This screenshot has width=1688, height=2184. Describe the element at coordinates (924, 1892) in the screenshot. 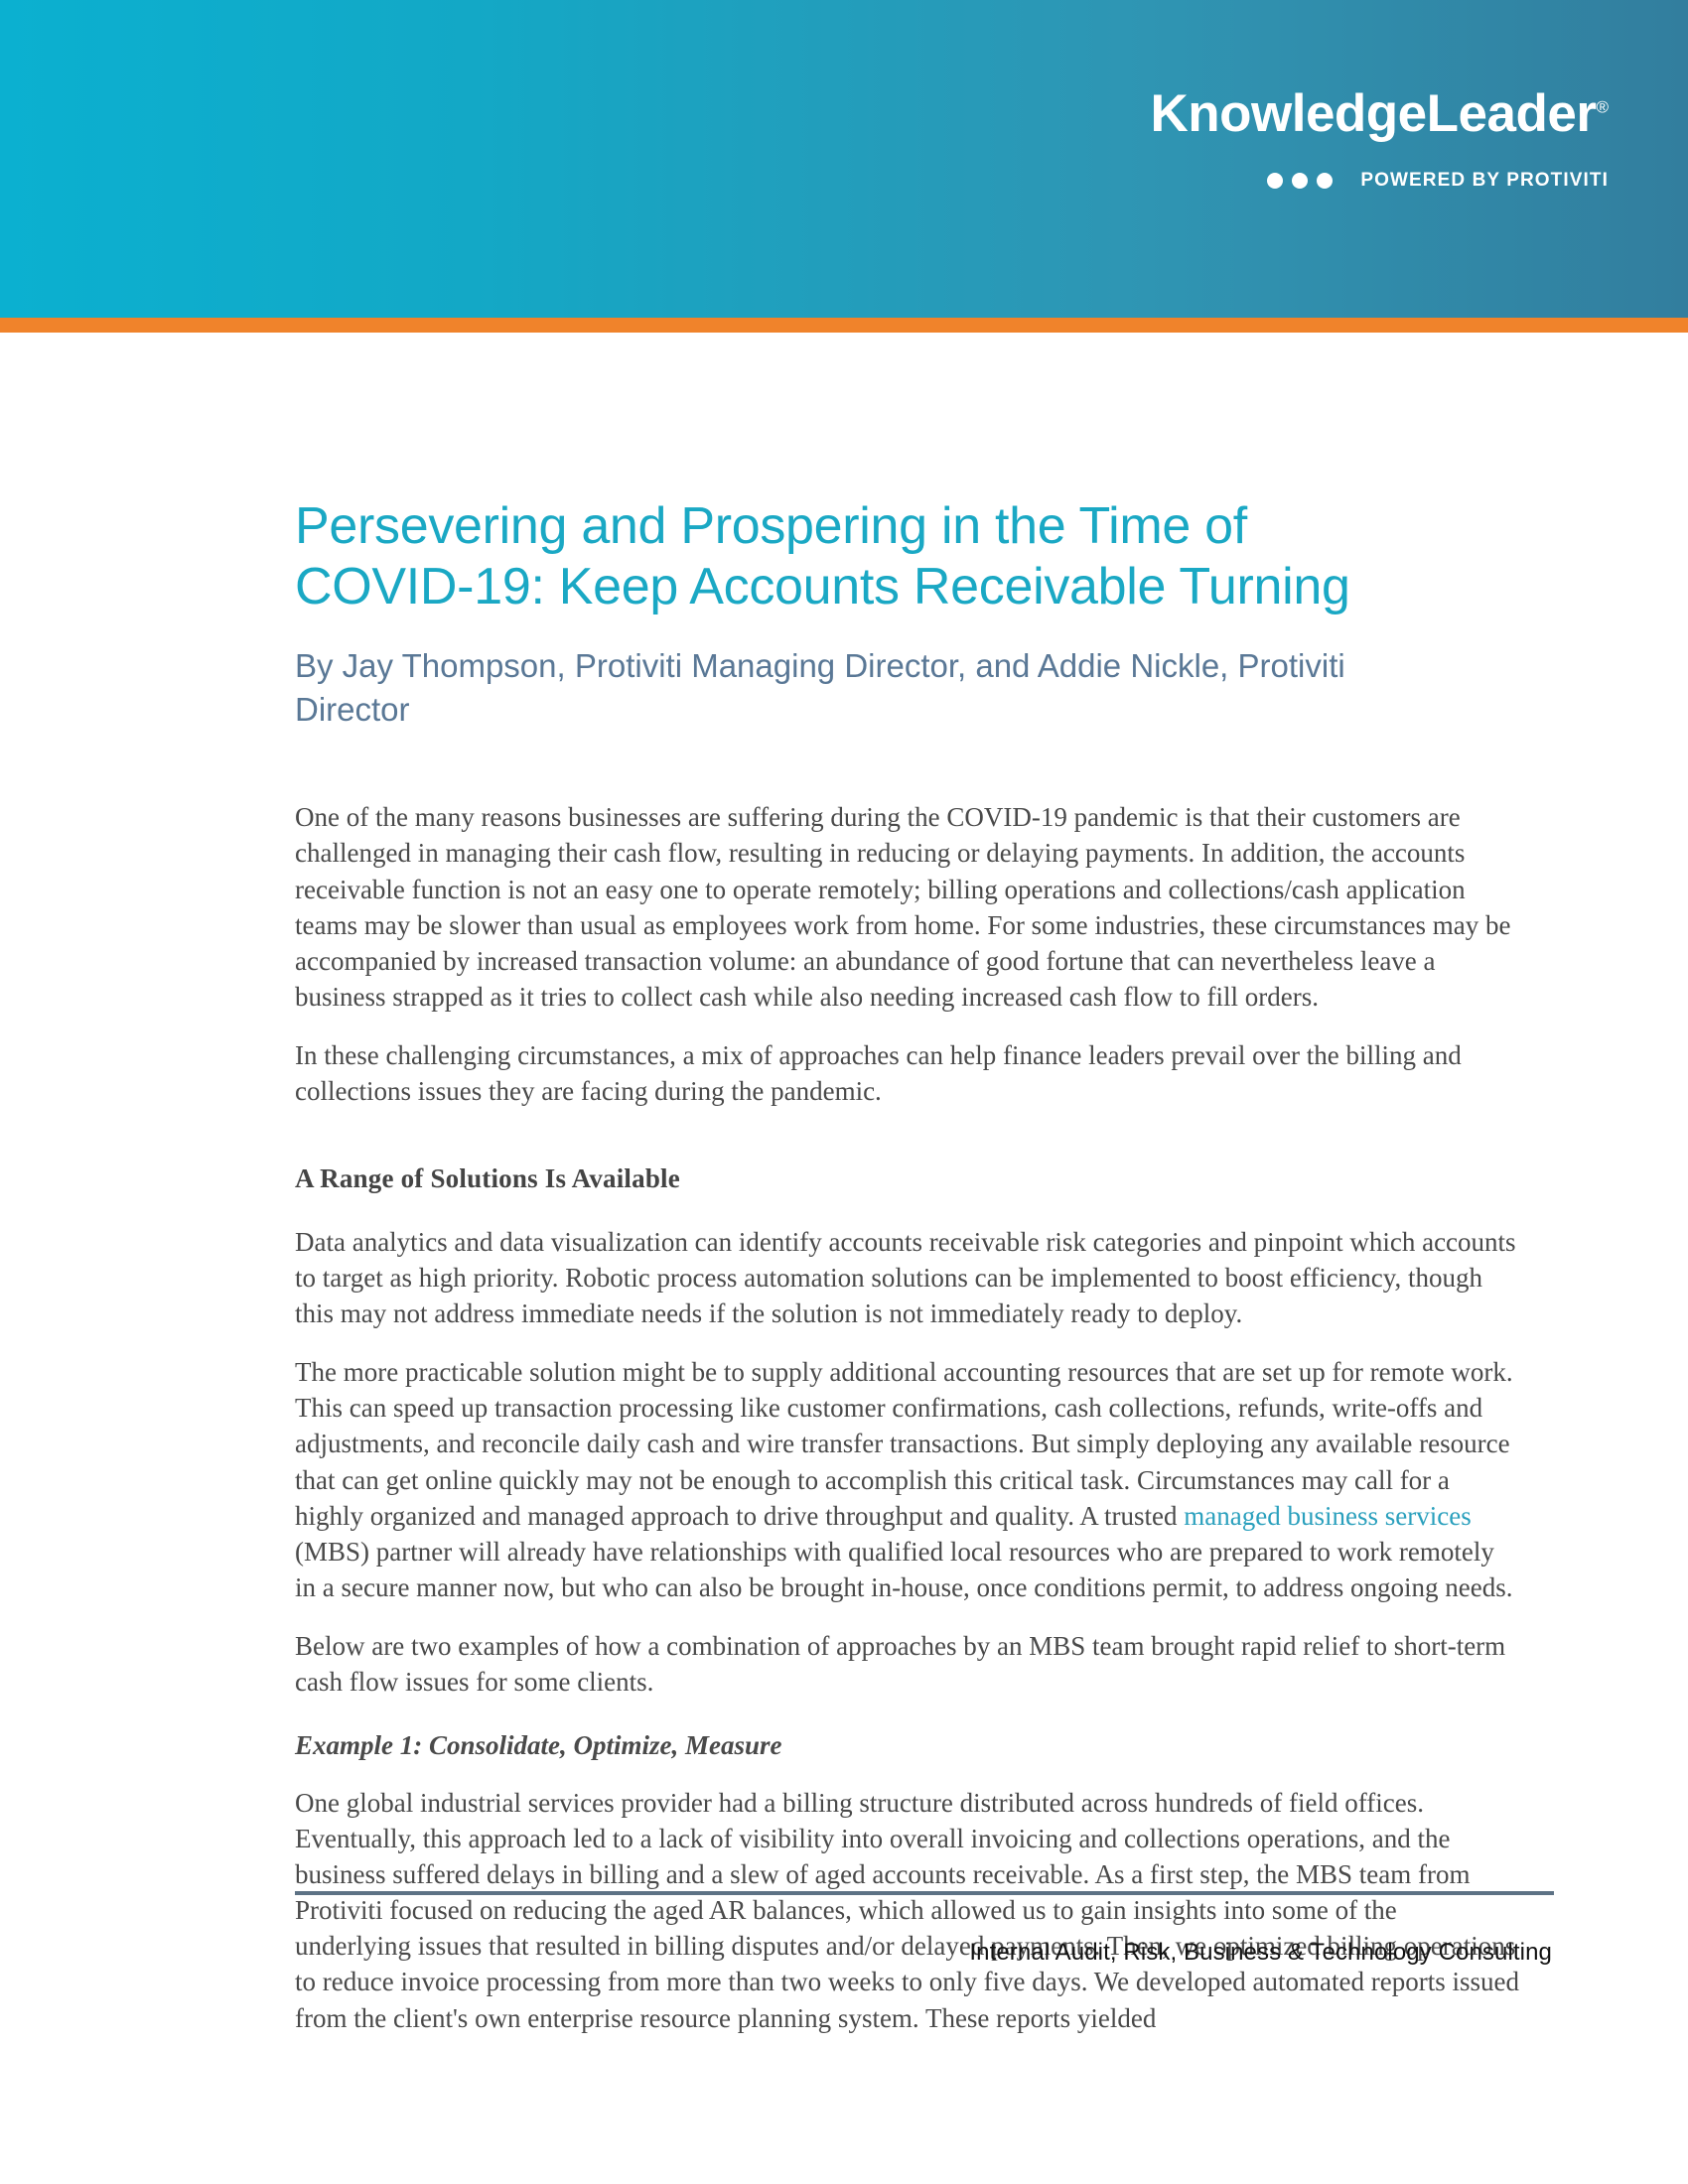

I see `footer-divider` at that location.